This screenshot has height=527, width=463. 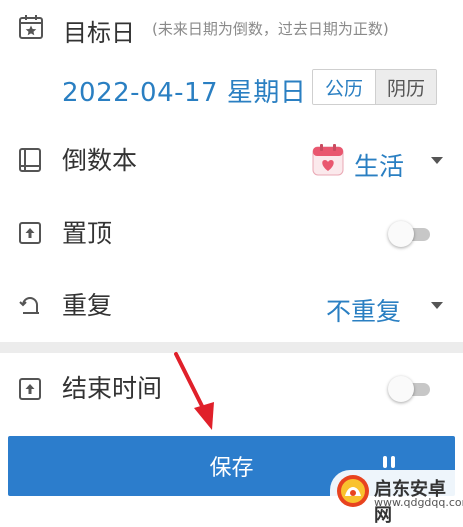 What do you see at coordinates (409, 234) in the screenshot?
I see `pin-top-switch` at bounding box center [409, 234].